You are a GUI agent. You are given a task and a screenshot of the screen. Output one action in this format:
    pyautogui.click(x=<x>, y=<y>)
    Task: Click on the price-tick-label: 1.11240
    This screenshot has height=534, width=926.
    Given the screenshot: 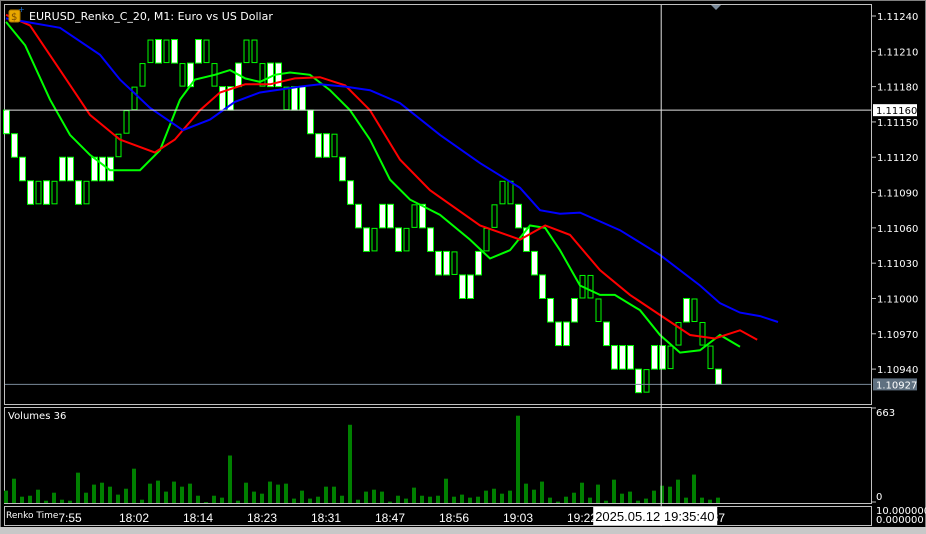 What is the action you would take?
    pyautogui.click(x=897, y=17)
    